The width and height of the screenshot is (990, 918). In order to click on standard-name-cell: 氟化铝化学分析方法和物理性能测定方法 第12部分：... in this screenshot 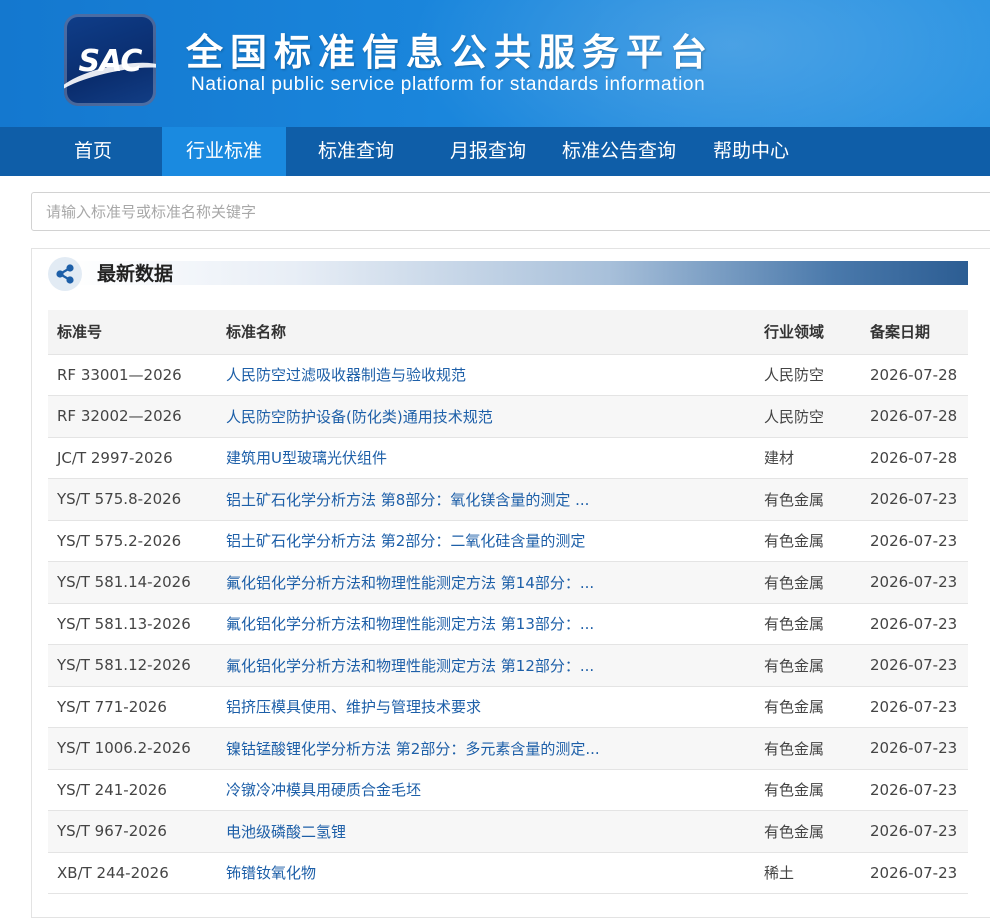, I will do `click(495, 665)`.